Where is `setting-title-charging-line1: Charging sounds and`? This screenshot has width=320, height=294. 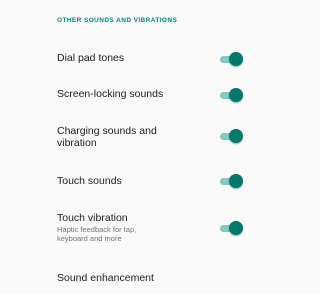
setting-title-charging-line1: Charging sounds and is located at coordinates (107, 131).